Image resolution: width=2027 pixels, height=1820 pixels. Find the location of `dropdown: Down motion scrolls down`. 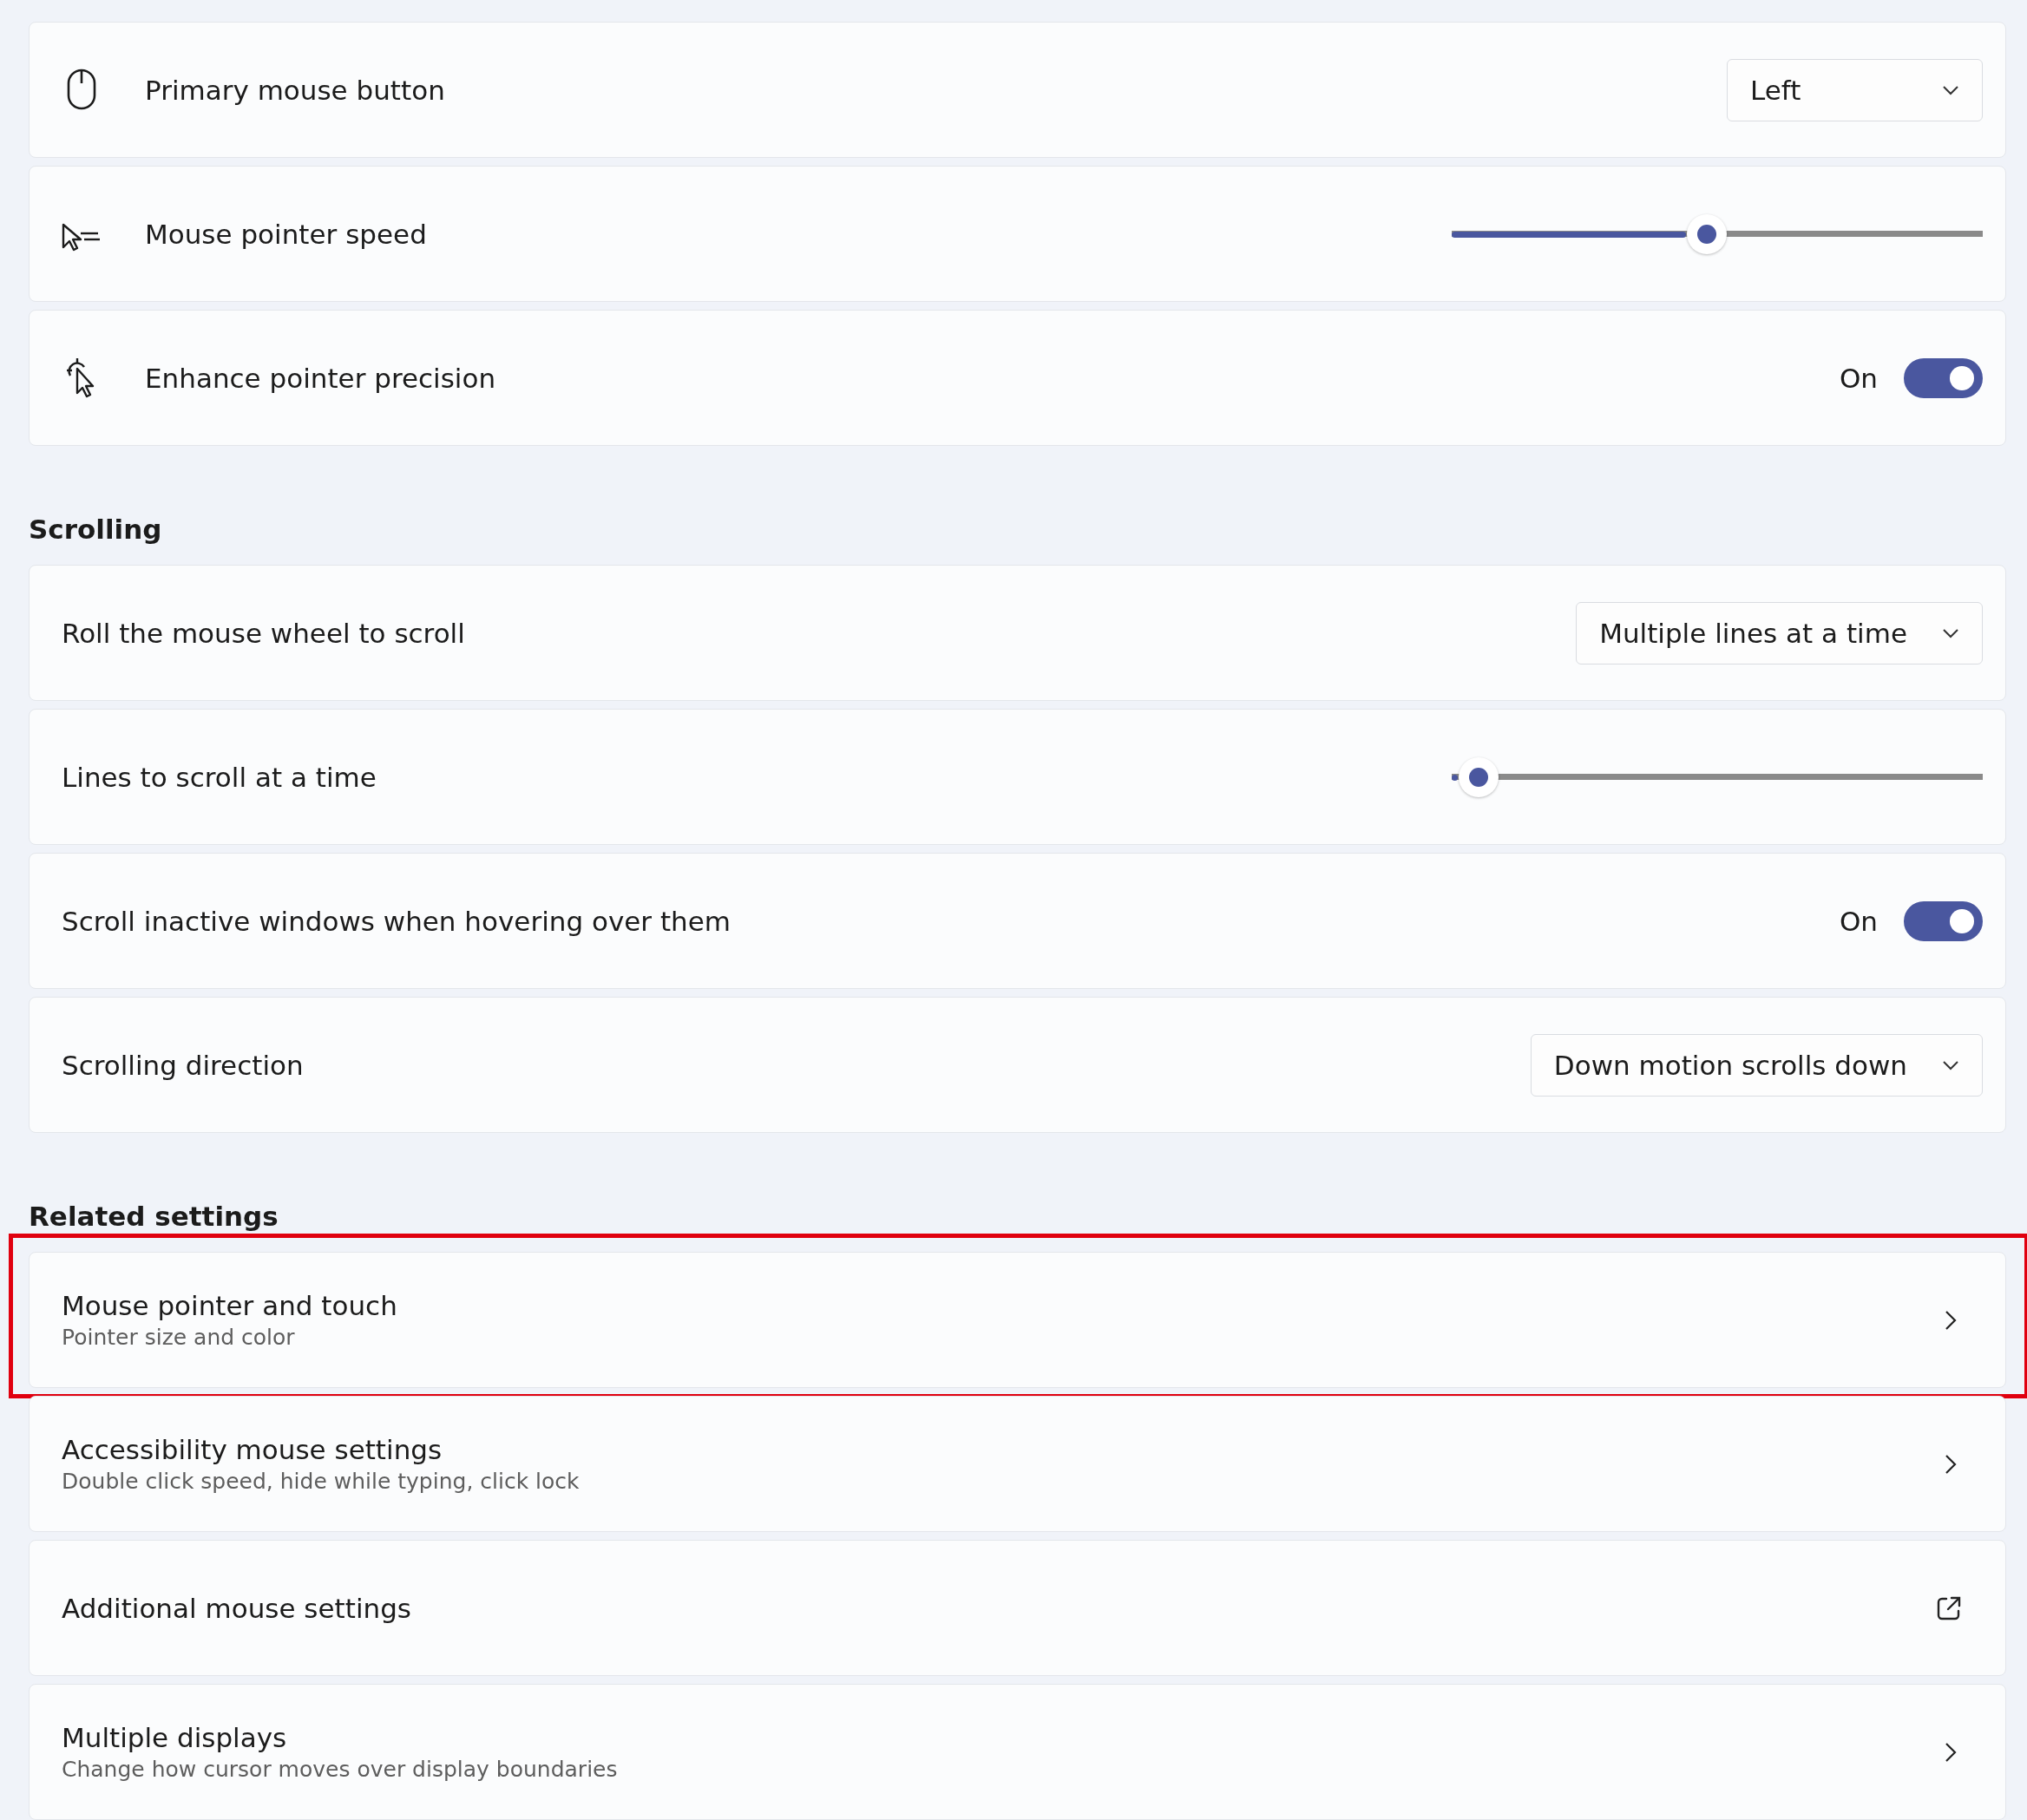

dropdown: Down motion scrolls down is located at coordinates (1756, 1065).